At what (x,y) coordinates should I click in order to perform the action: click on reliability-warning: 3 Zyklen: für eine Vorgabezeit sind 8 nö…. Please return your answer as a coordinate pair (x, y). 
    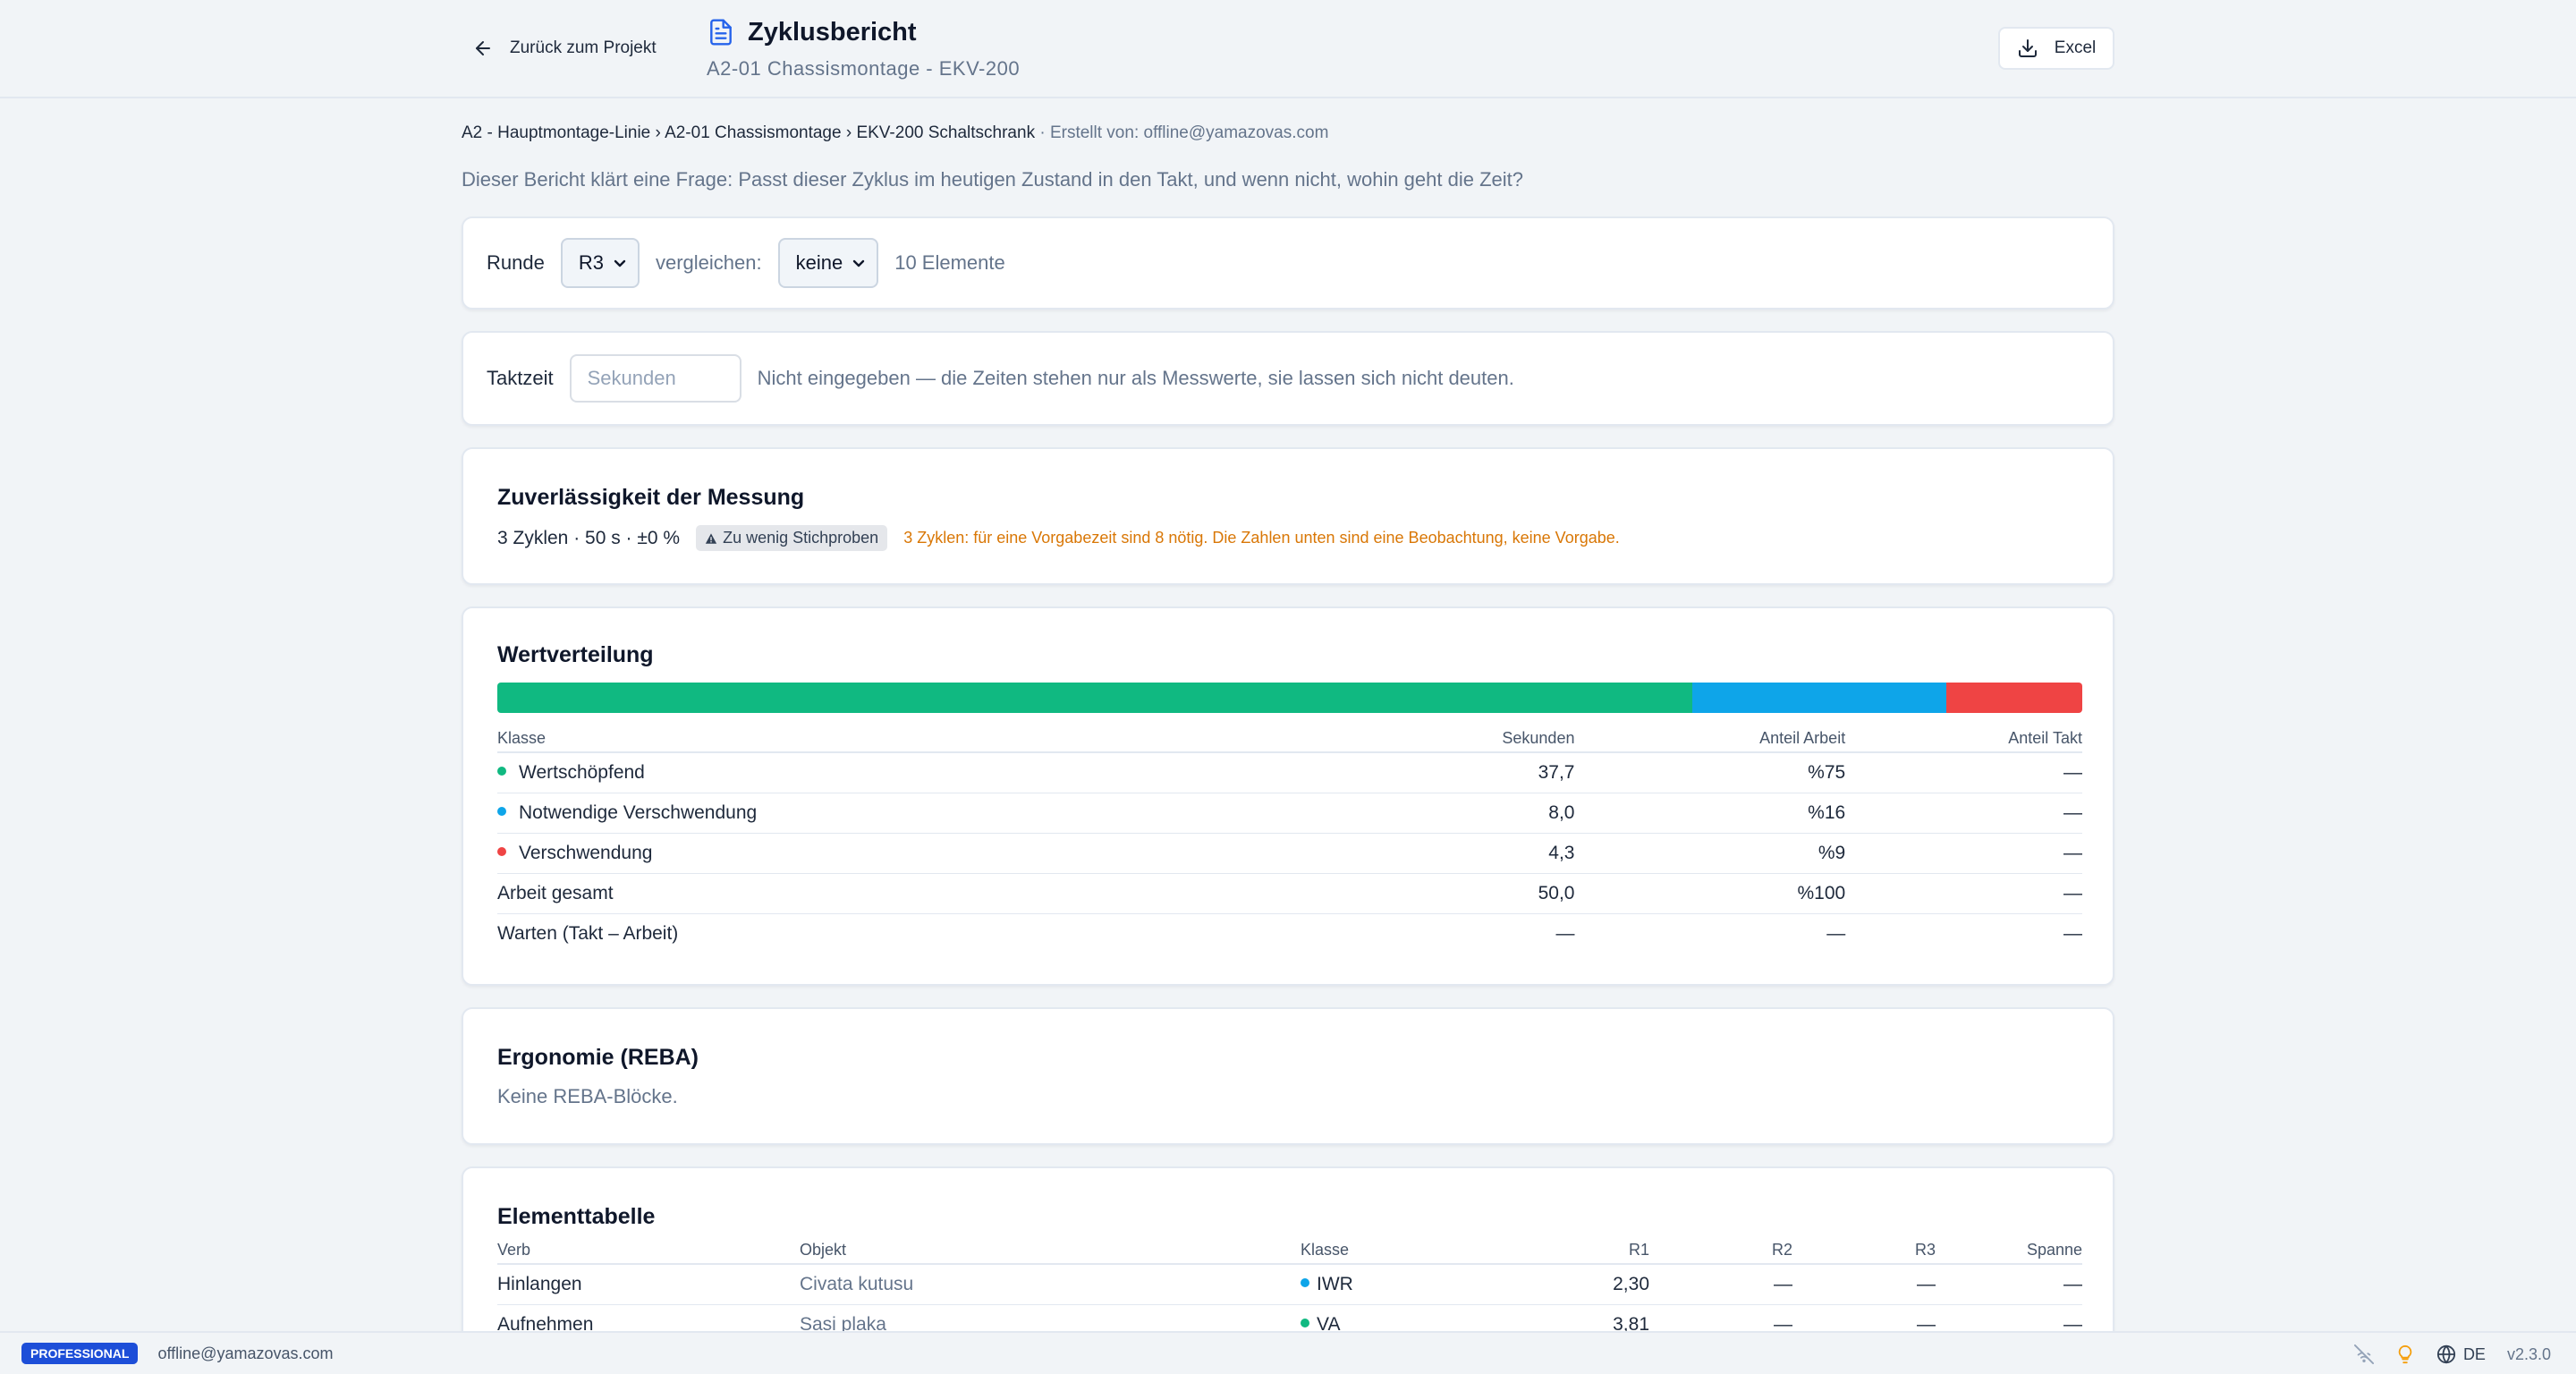
    Looking at the image, I should click on (1261, 538).